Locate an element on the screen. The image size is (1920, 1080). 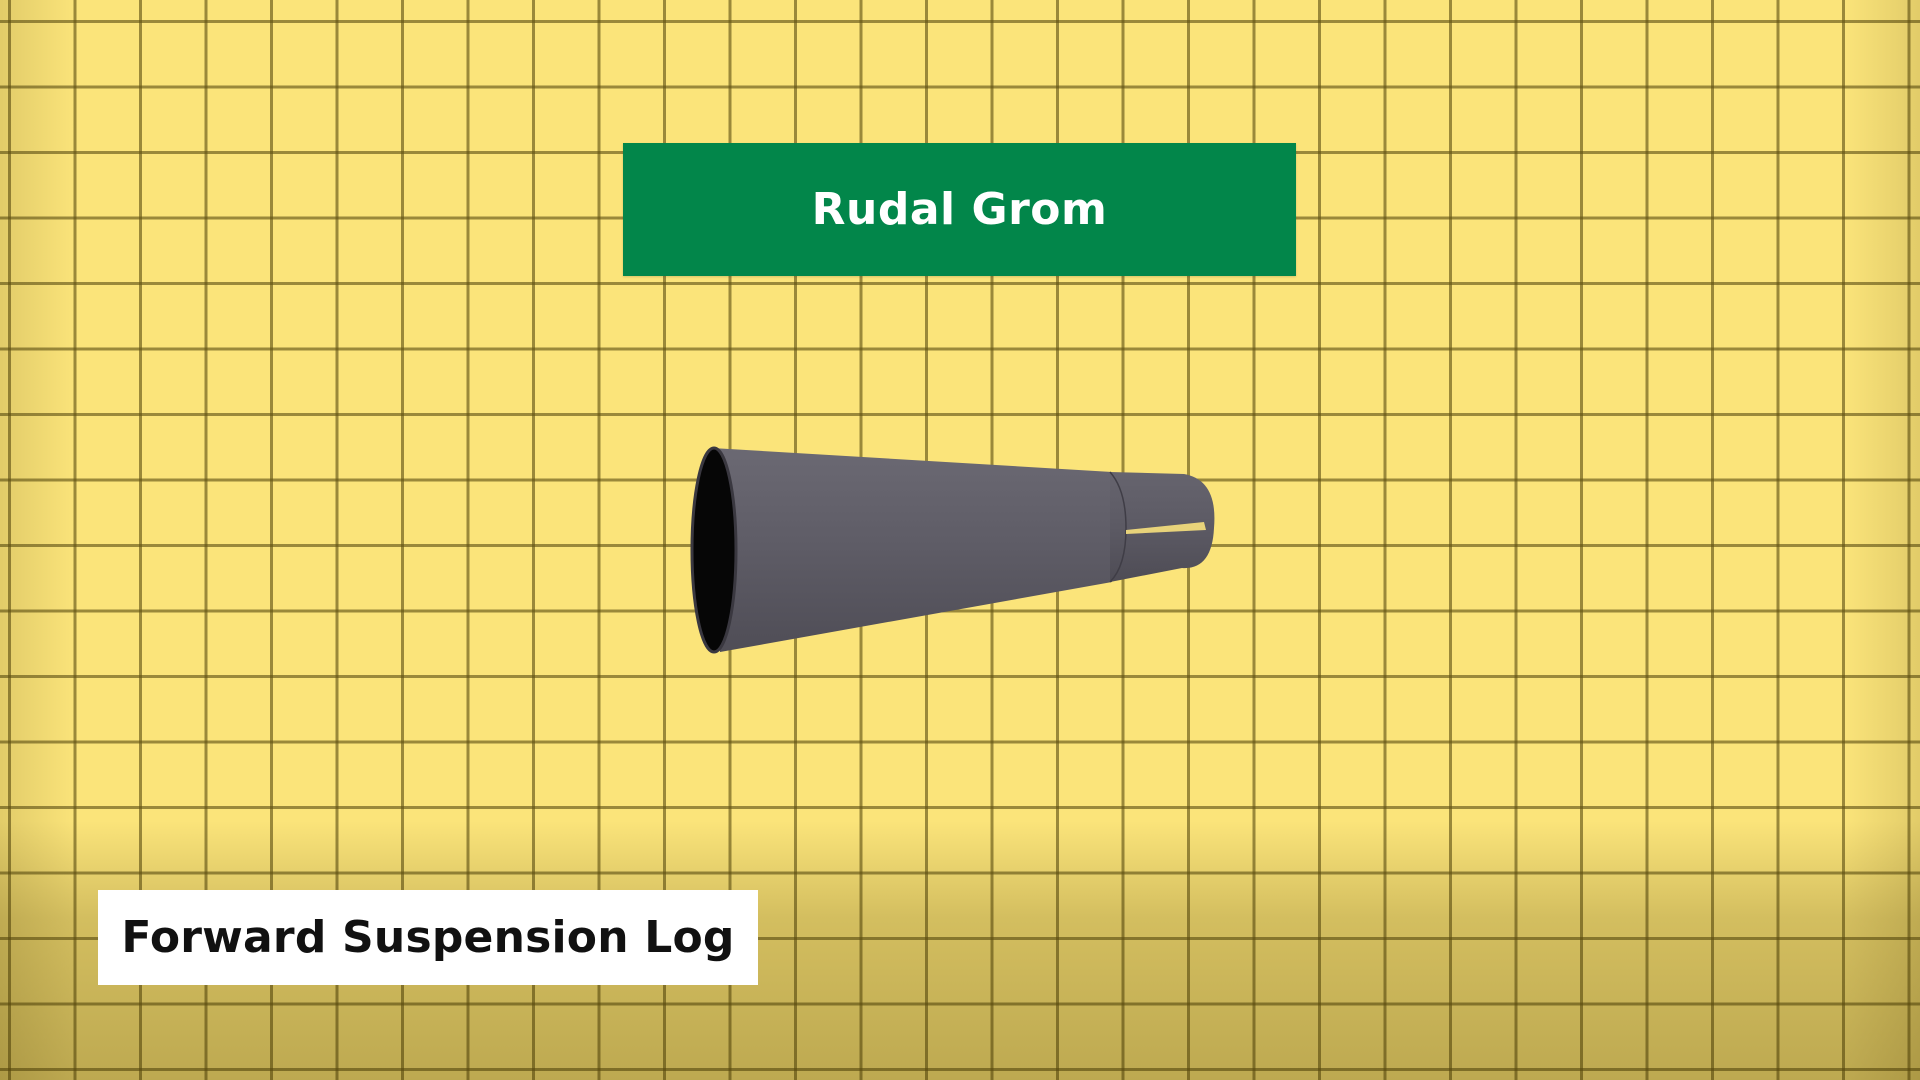
title-banner: Rudal Grom is located at coordinates (959, 209).